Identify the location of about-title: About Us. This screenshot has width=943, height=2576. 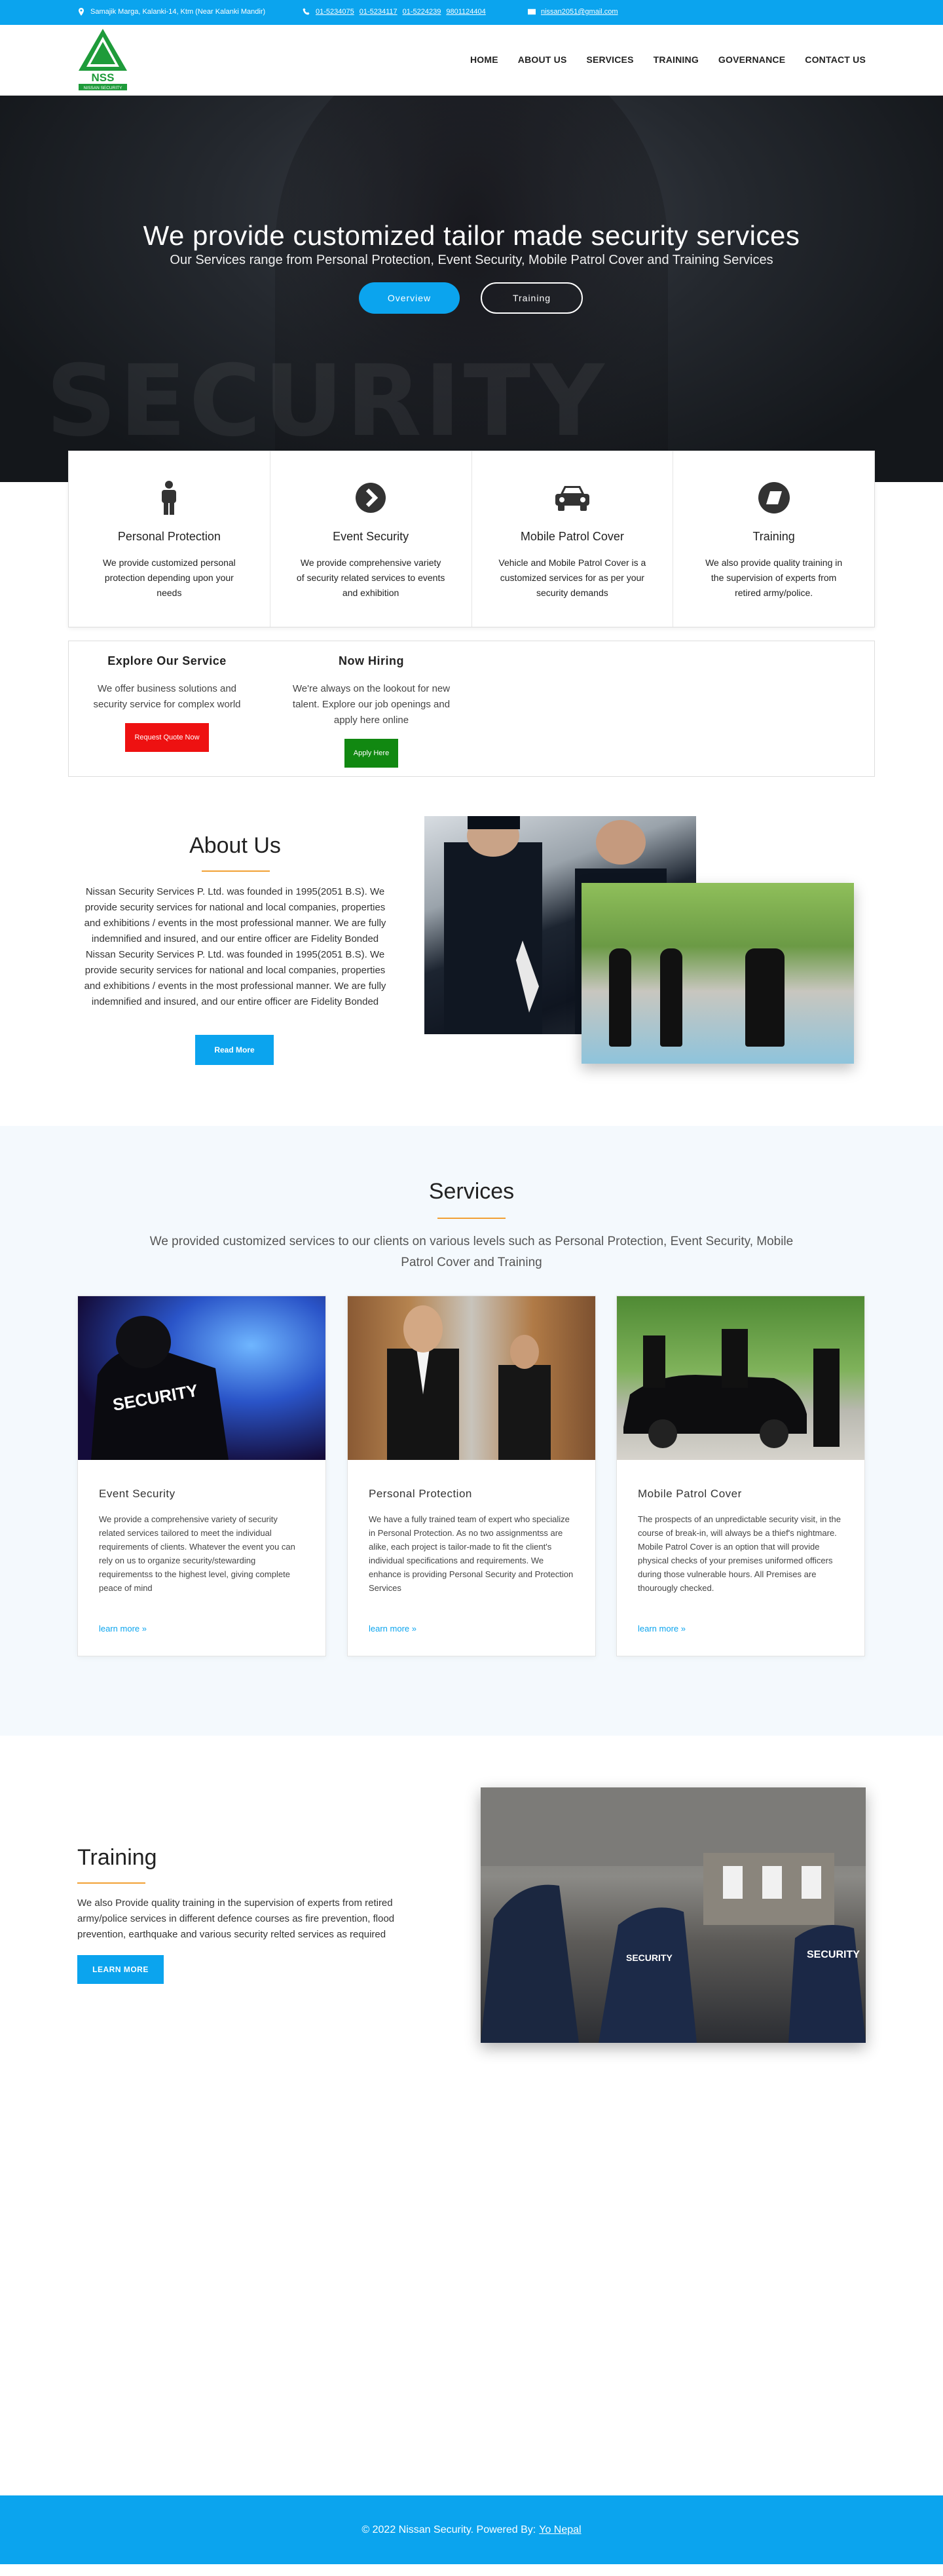
(235, 845).